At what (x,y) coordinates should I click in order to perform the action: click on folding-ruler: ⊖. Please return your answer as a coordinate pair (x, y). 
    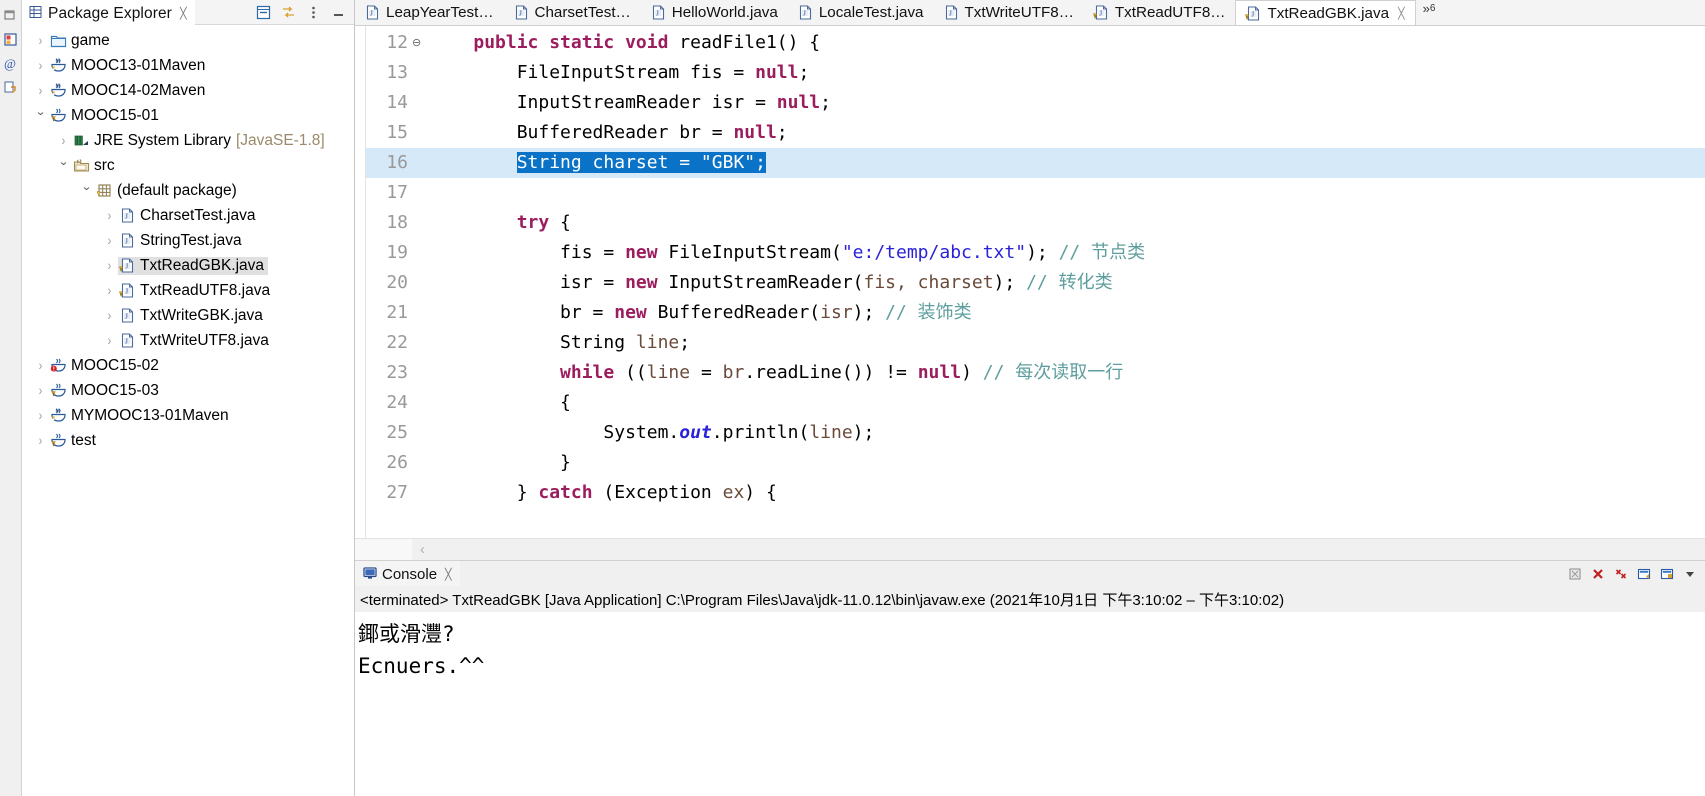
    Looking at the image, I should click on (419, 282).